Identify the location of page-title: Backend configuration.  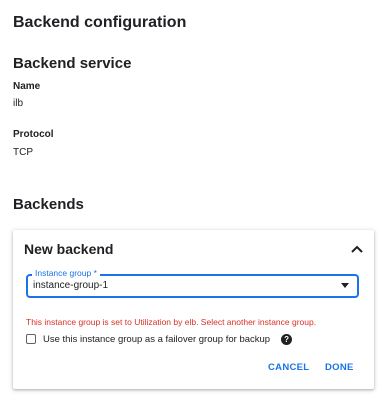
(100, 22).